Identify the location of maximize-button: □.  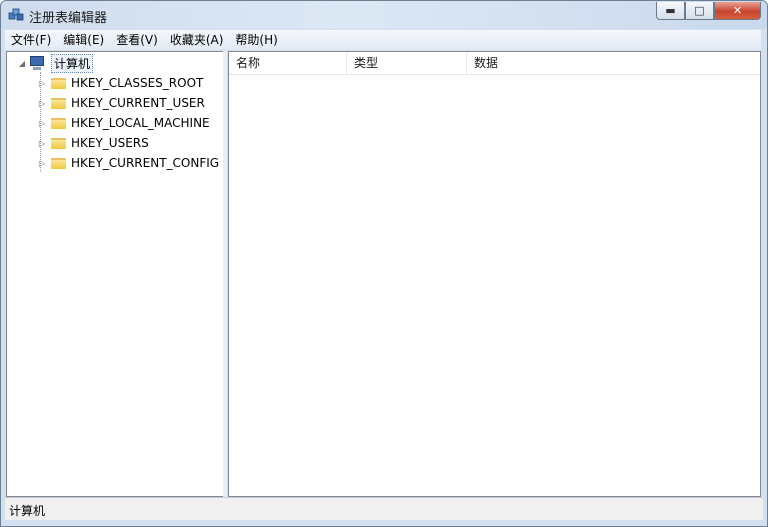
(699, 11).